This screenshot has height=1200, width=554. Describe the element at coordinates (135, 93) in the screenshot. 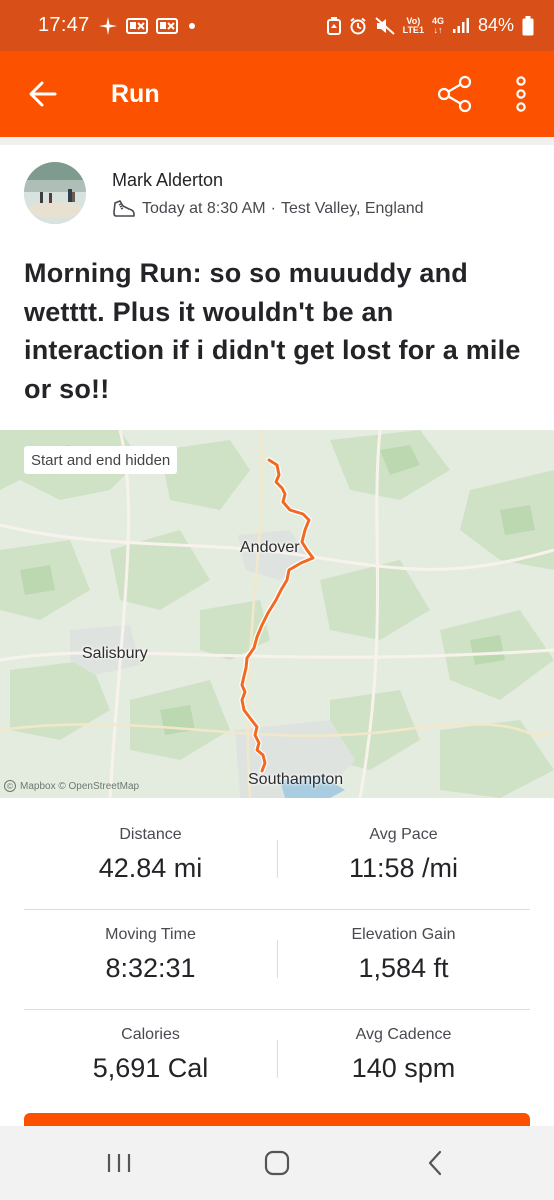

I see `page-title: Run` at that location.